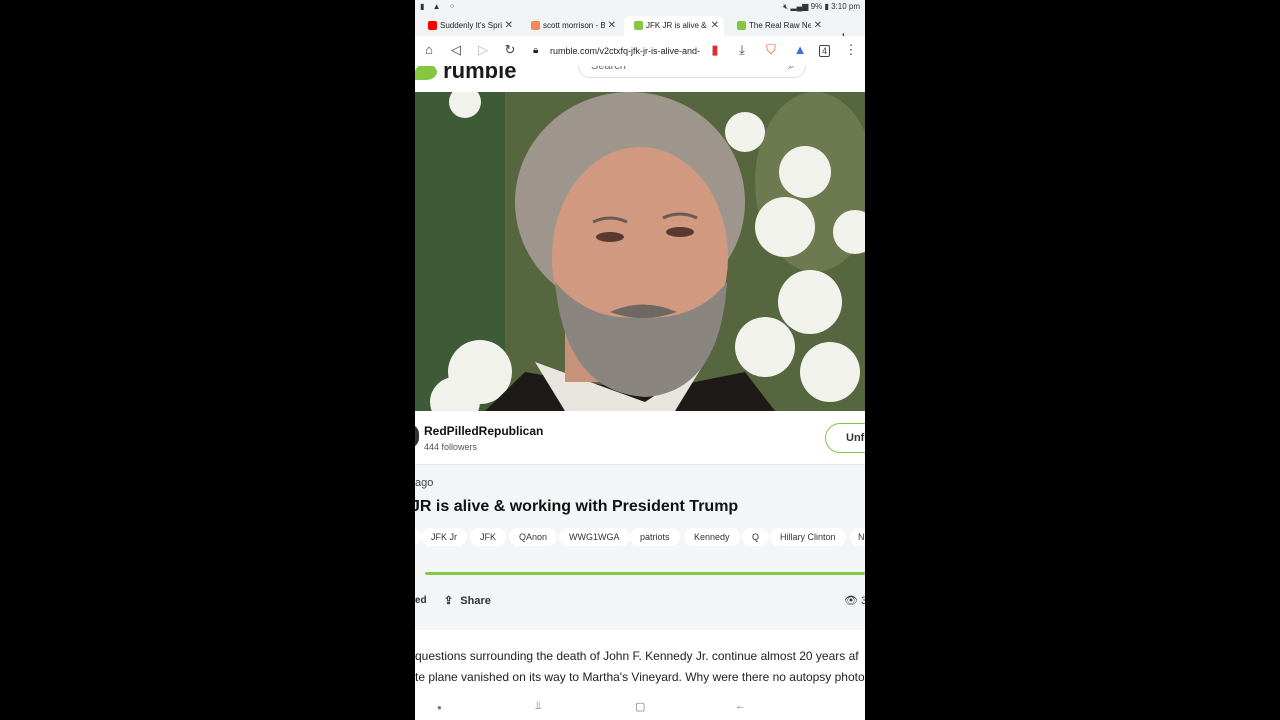 The image size is (1280, 720). Describe the element at coordinates (421, 600) in the screenshot. I see `action-label-partial: ed` at that location.